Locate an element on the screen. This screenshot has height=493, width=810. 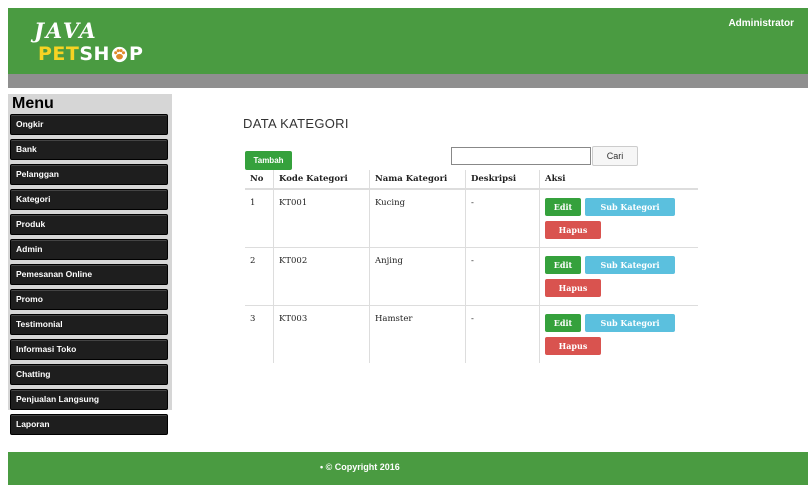
search-button: Cari is located at coordinates (615, 156).